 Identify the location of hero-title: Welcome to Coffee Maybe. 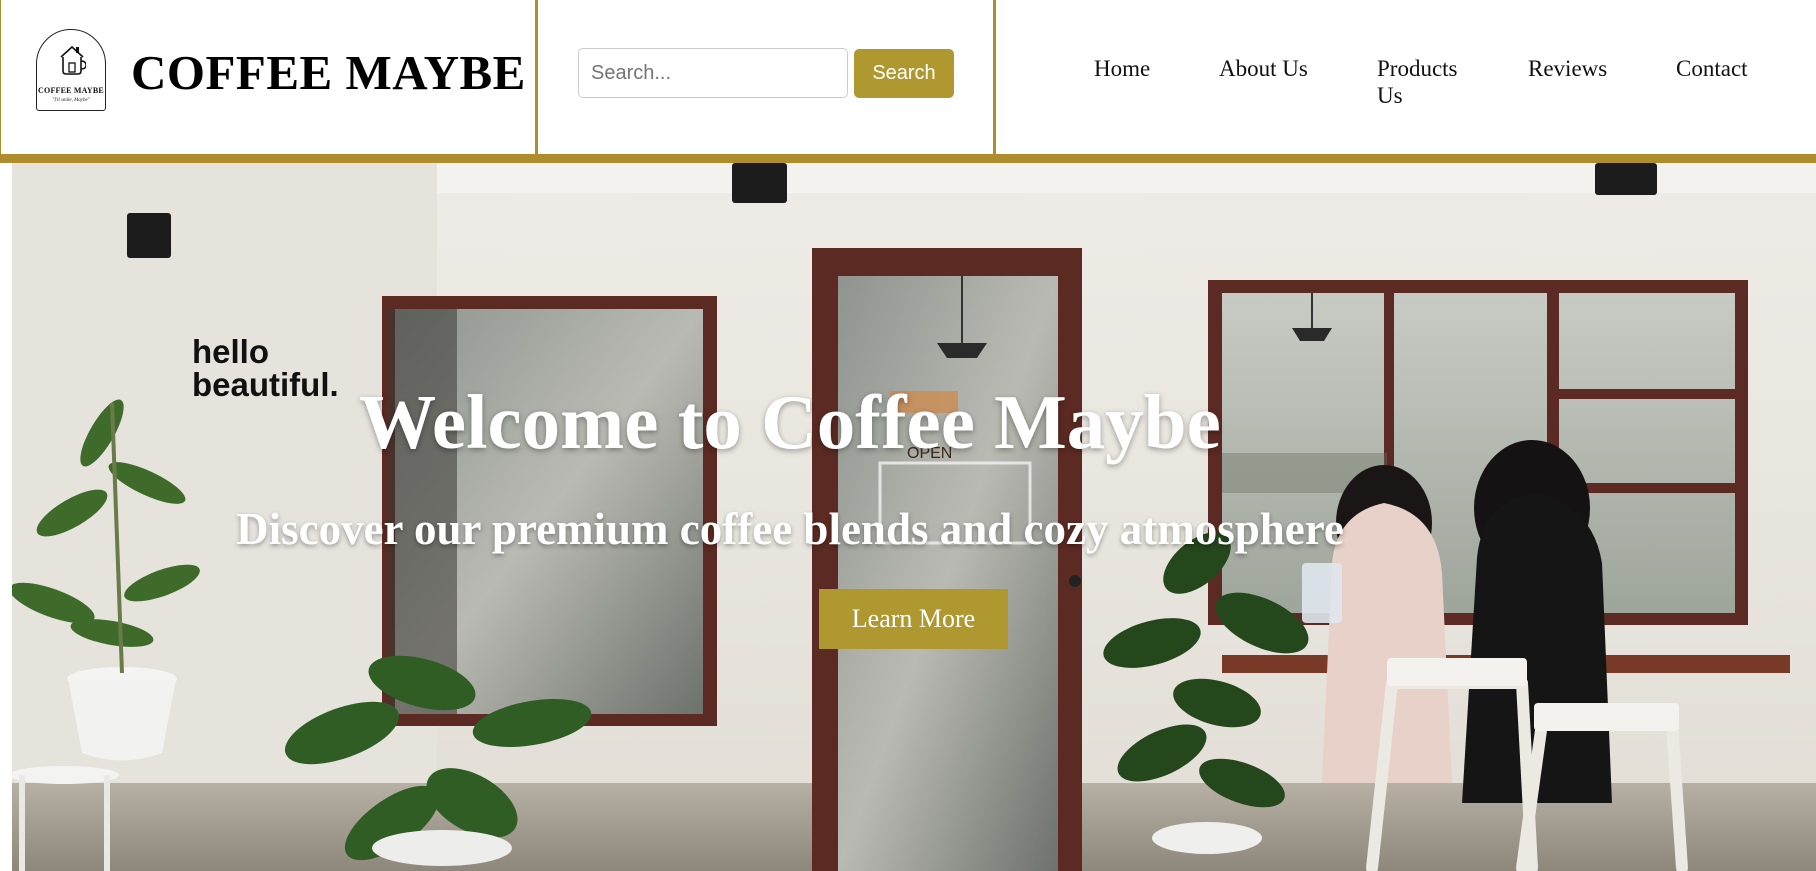
(790, 422).